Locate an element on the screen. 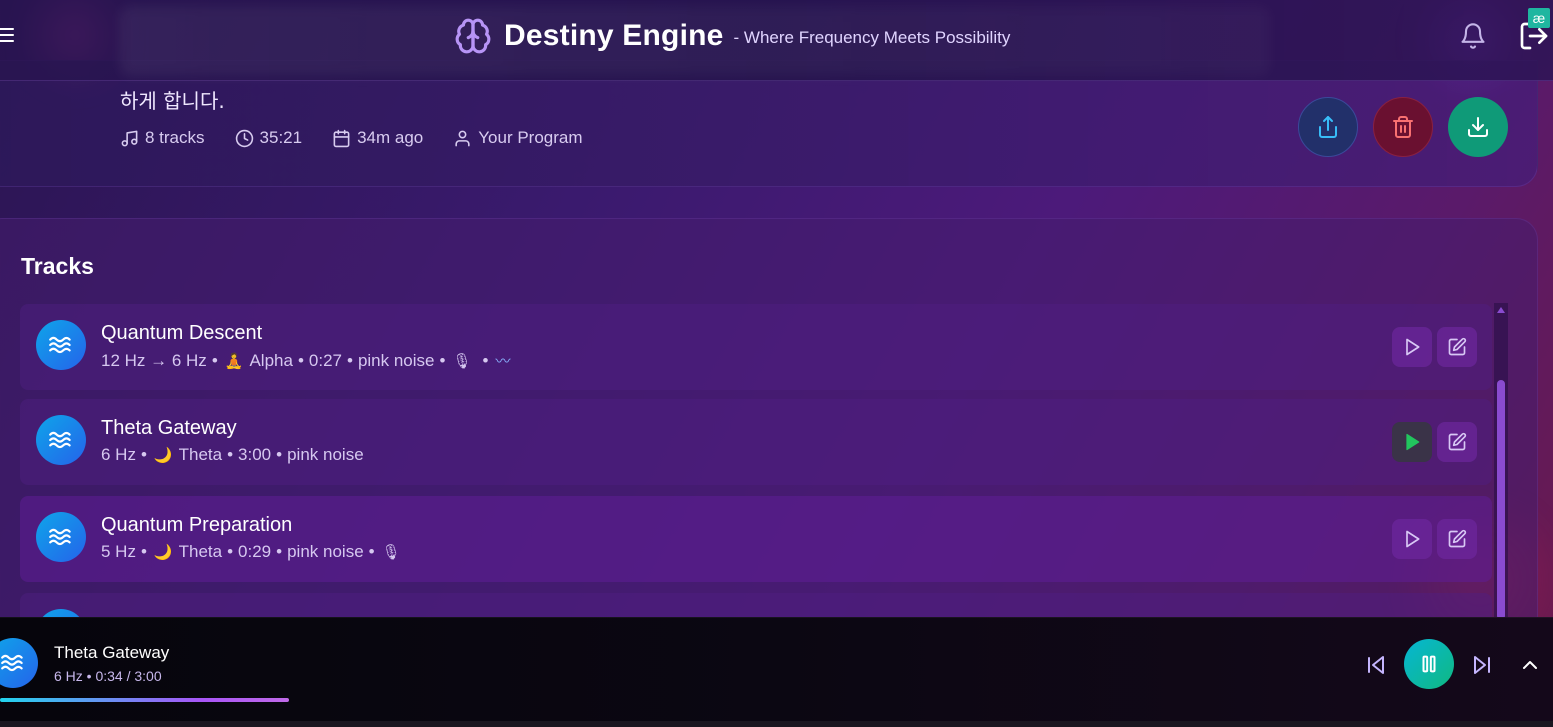 The height and width of the screenshot is (727, 1553). share-button is located at coordinates (1328, 127).